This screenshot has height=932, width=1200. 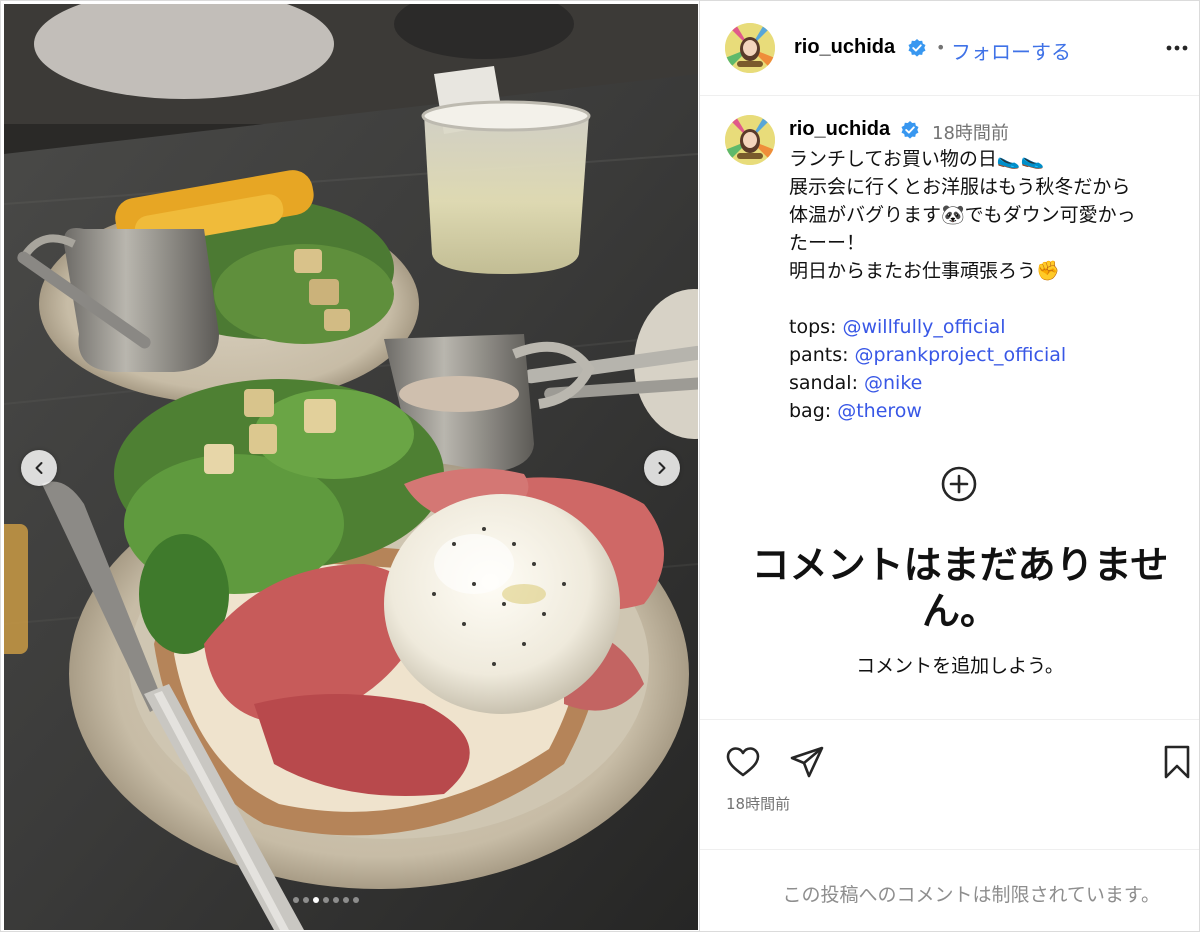 What do you see at coordinates (960, 666) in the screenshot?
I see `empty-comments-subtitle: コメントを追加しよう。` at bounding box center [960, 666].